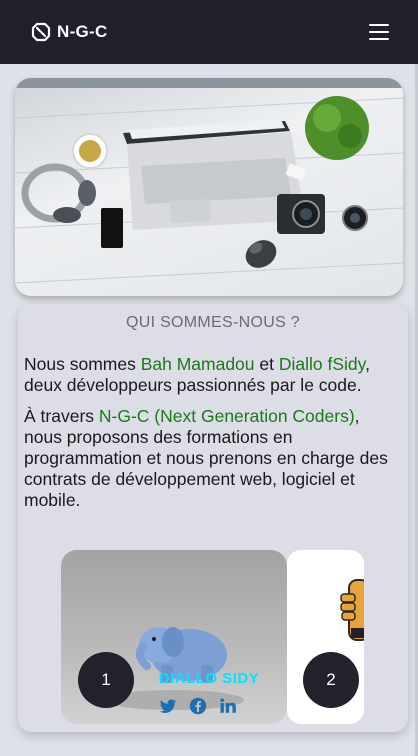 The image size is (418, 756). I want to click on member-name: DIALLO SIDY, so click(209, 678).